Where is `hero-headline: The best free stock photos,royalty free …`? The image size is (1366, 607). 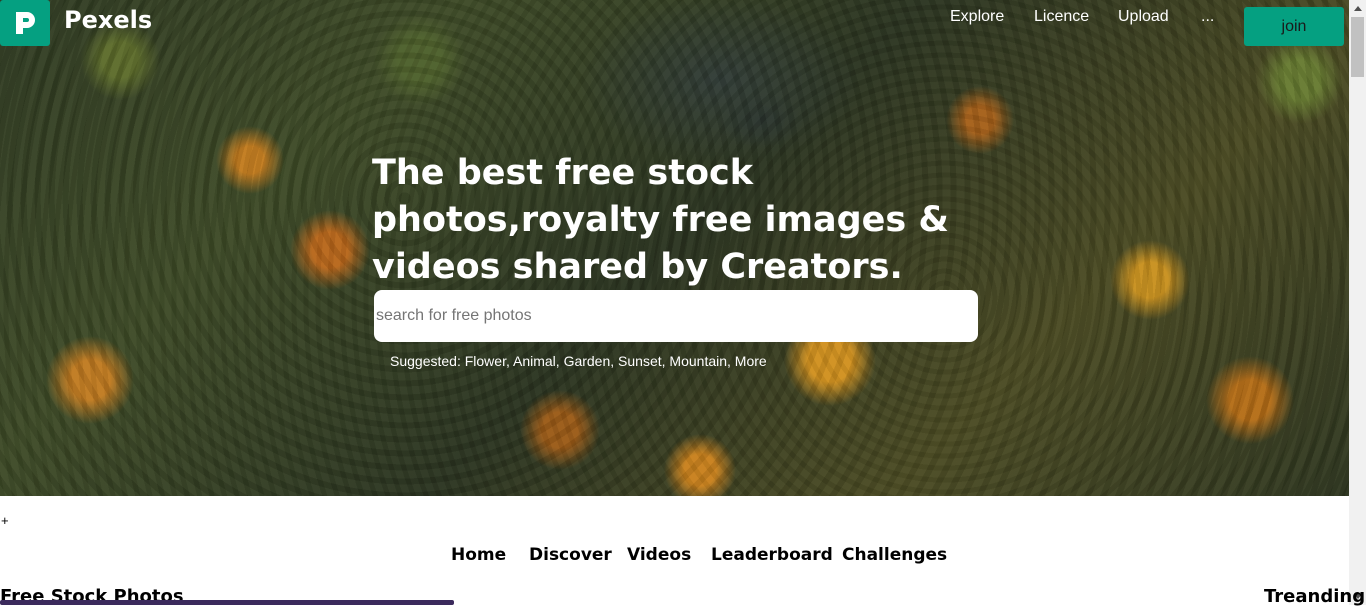 hero-headline: The best free stock photos,royalty free … is located at coordinates (660, 220).